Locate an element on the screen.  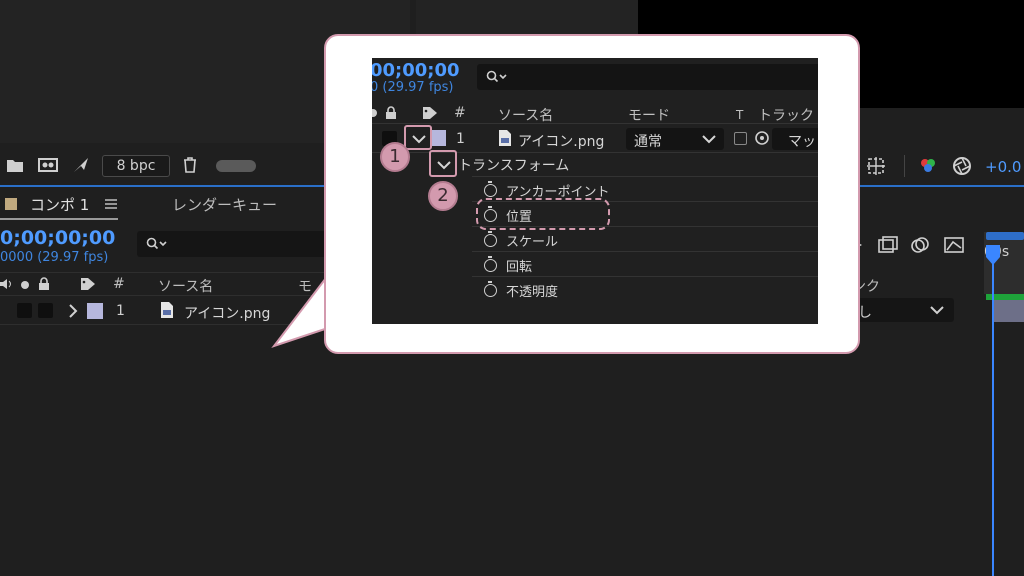
time-ruler is located at coordinates (1004, 263).